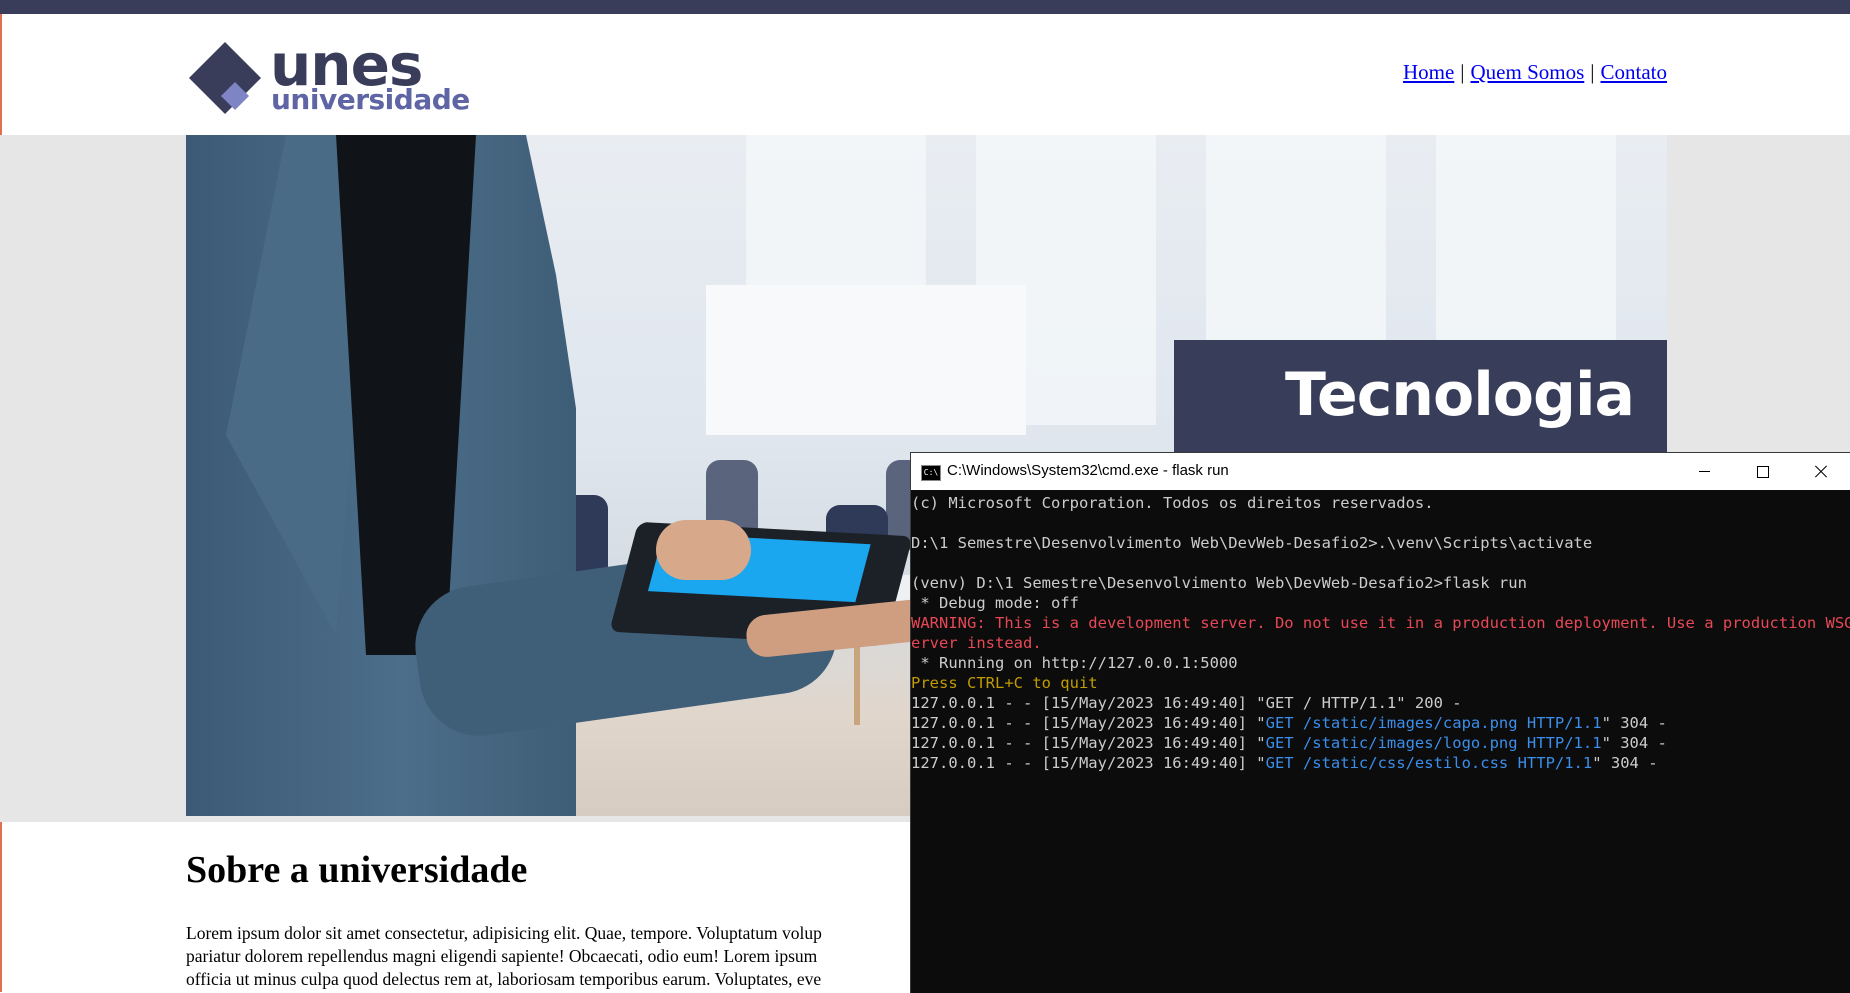 The width and height of the screenshot is (1850, 993). I want to click on pointing-hand, so click(703, 550).